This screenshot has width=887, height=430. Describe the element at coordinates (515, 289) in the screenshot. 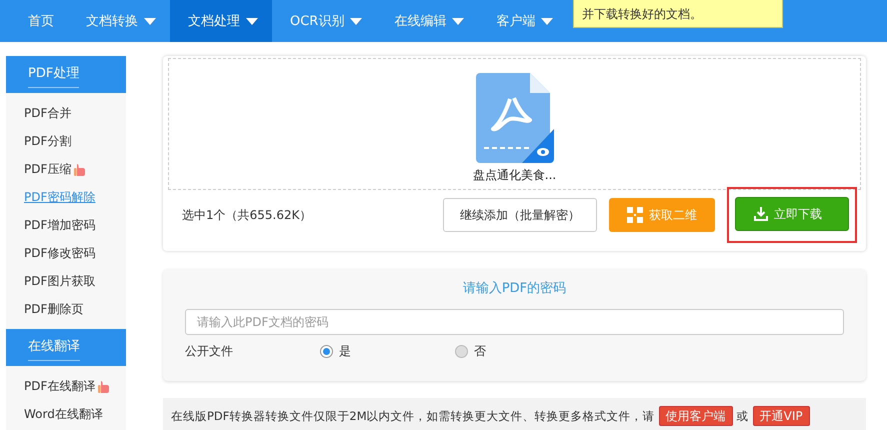

I see `password-title: 请输入PDF的密码` at that location.